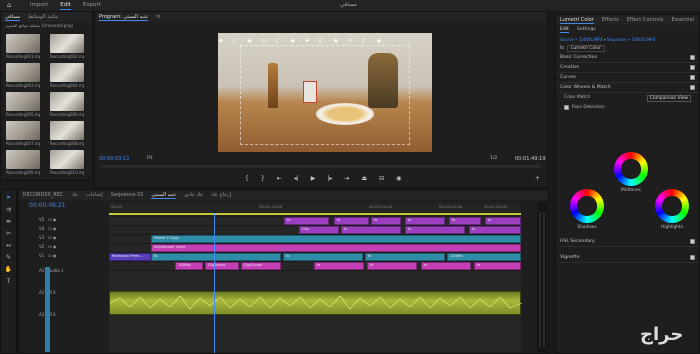 The image size is (700, 354). Describe the element at coordinates (39, 6) in the screenshot. I see `nav-import: Import` at that location.